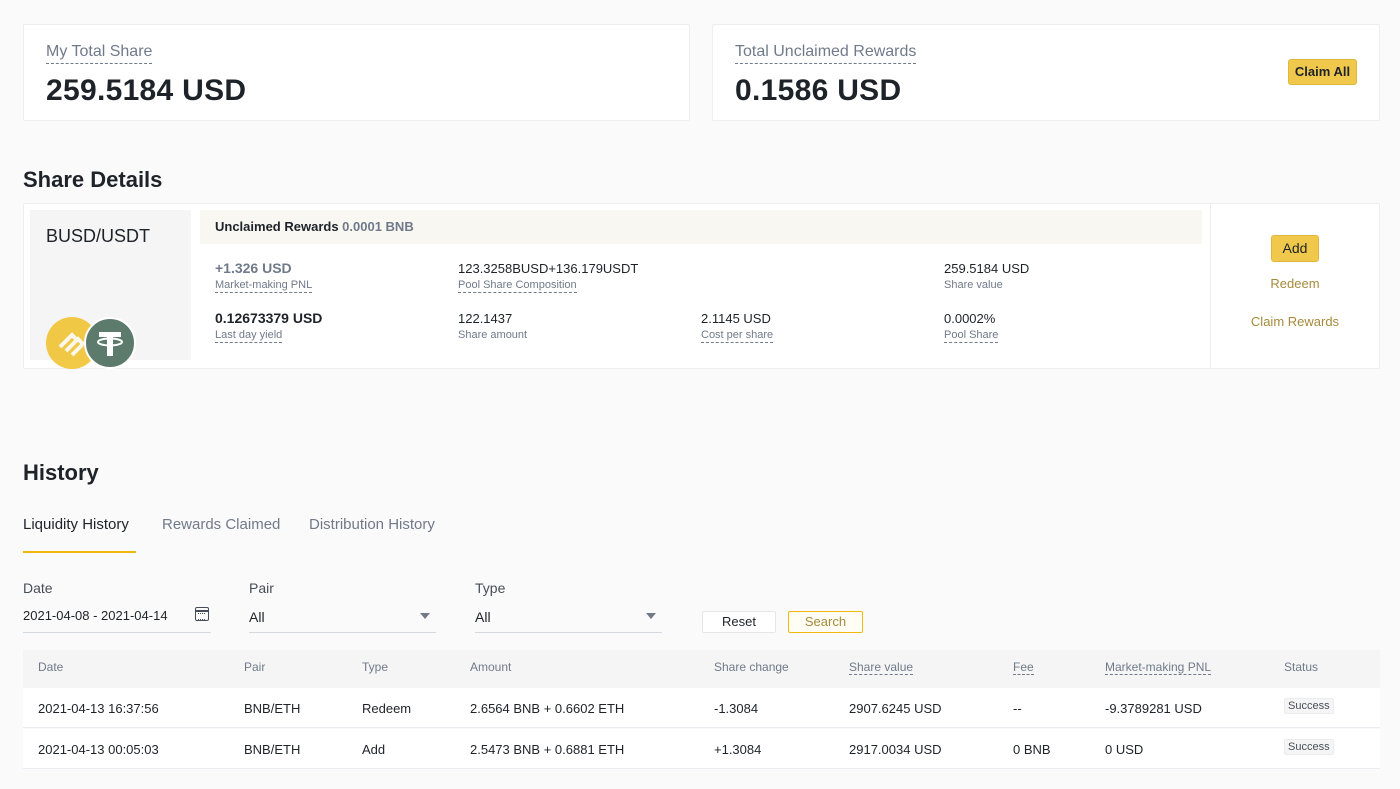 Image resolution: width=1400 pixels, height=789 pixels. I want to click on row-amount: 2.5473 BNB + 0.6881 ETH, so click(547, 749).